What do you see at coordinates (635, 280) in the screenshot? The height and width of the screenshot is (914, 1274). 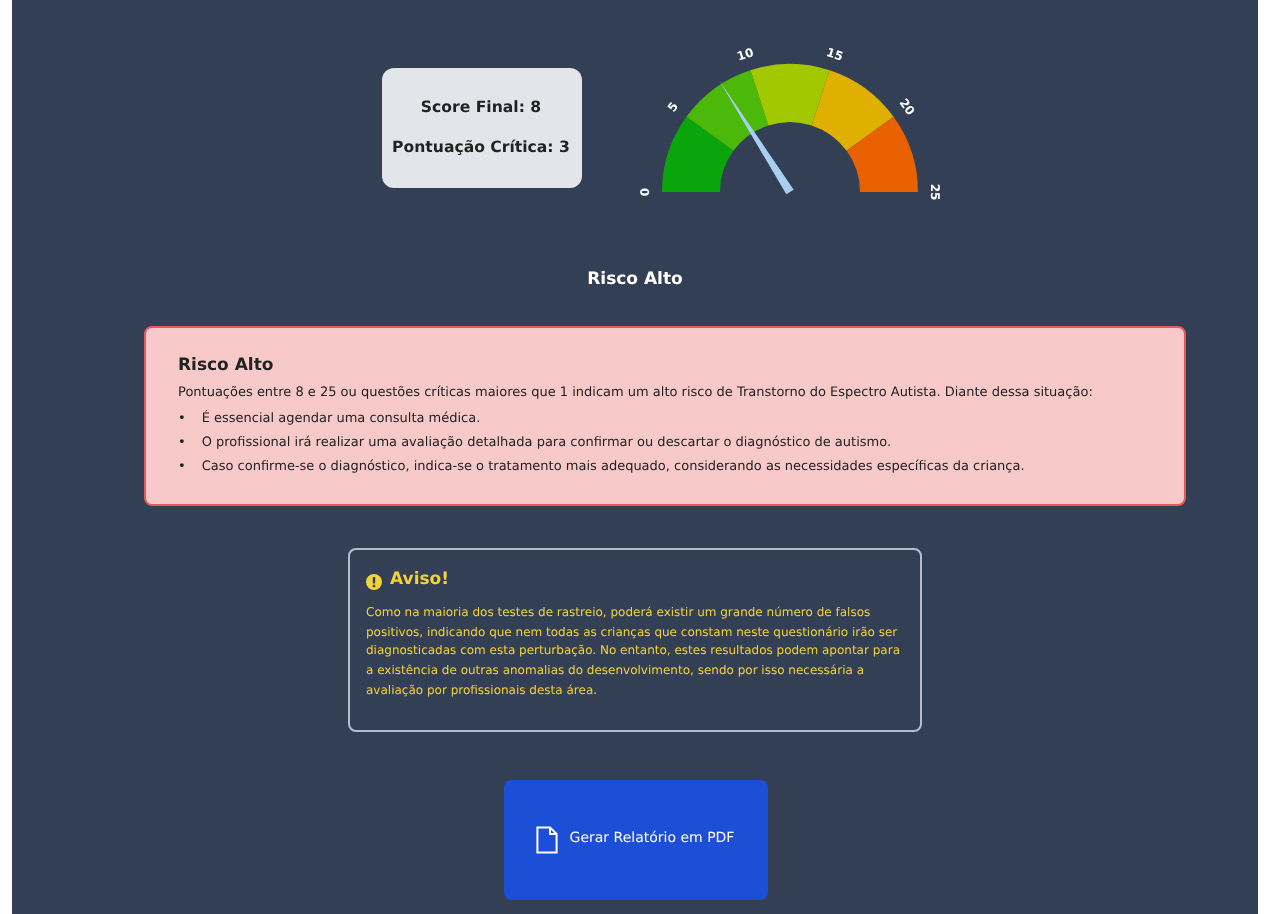 I see `risk-level-text: Risco Alto` at bounding box center [635, 280].